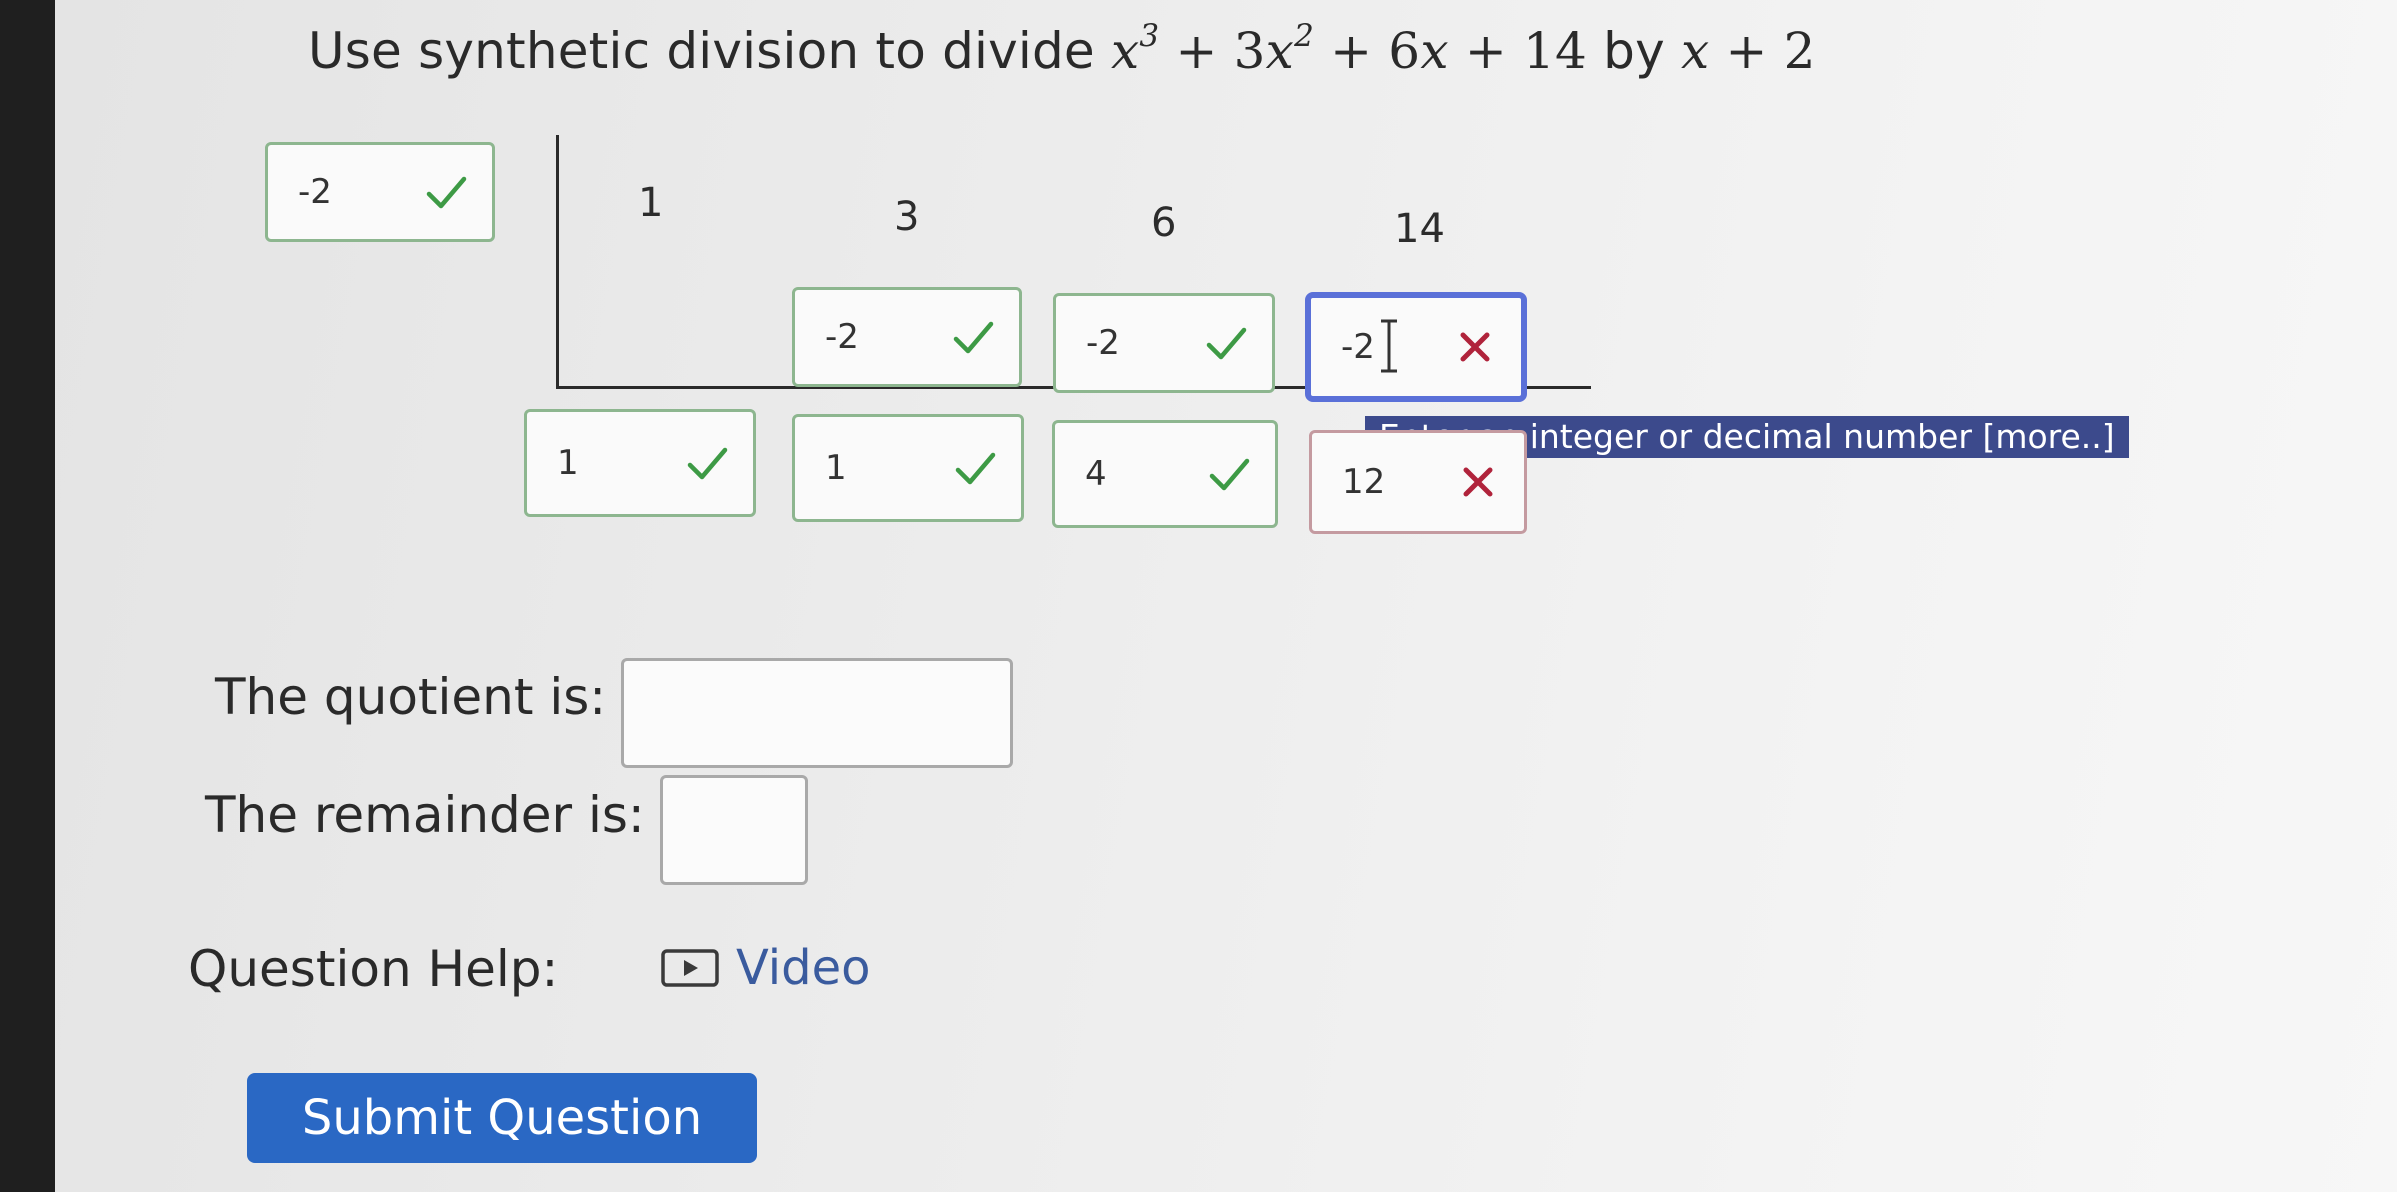  What do you see at coordinates (907, 337) in the screenshot?
I see `middle-input-1: -2` at bounding box center [907, 337].